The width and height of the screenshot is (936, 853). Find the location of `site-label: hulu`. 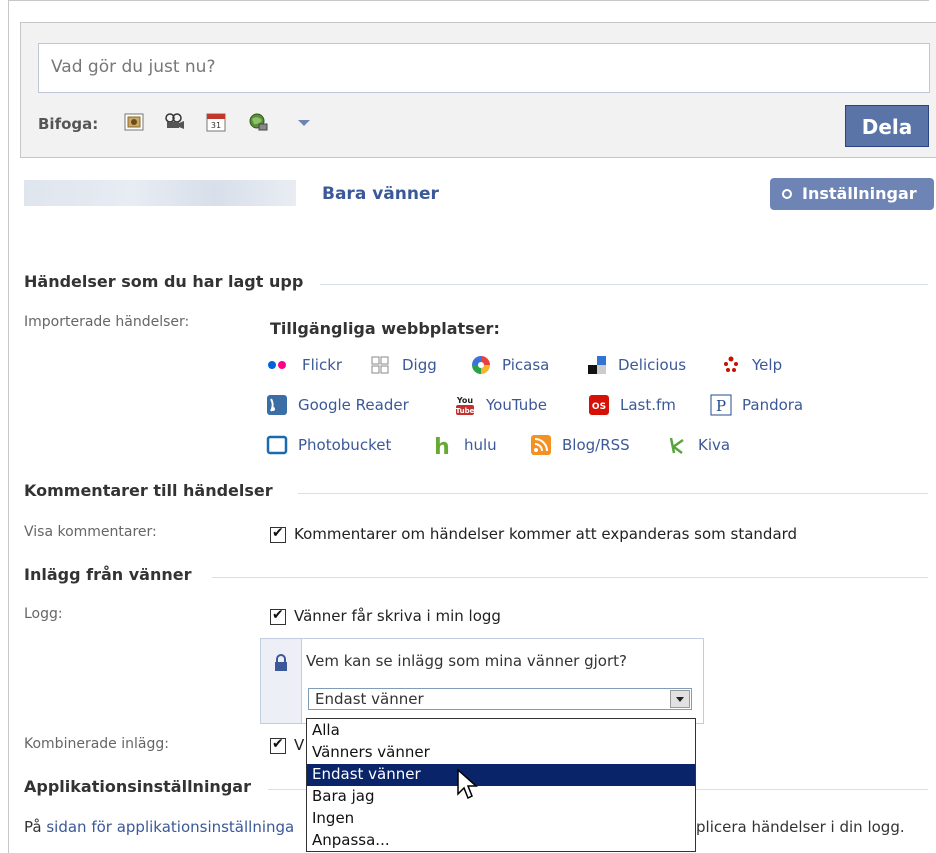

site-label: hulu is located at coordinates (480, 445).